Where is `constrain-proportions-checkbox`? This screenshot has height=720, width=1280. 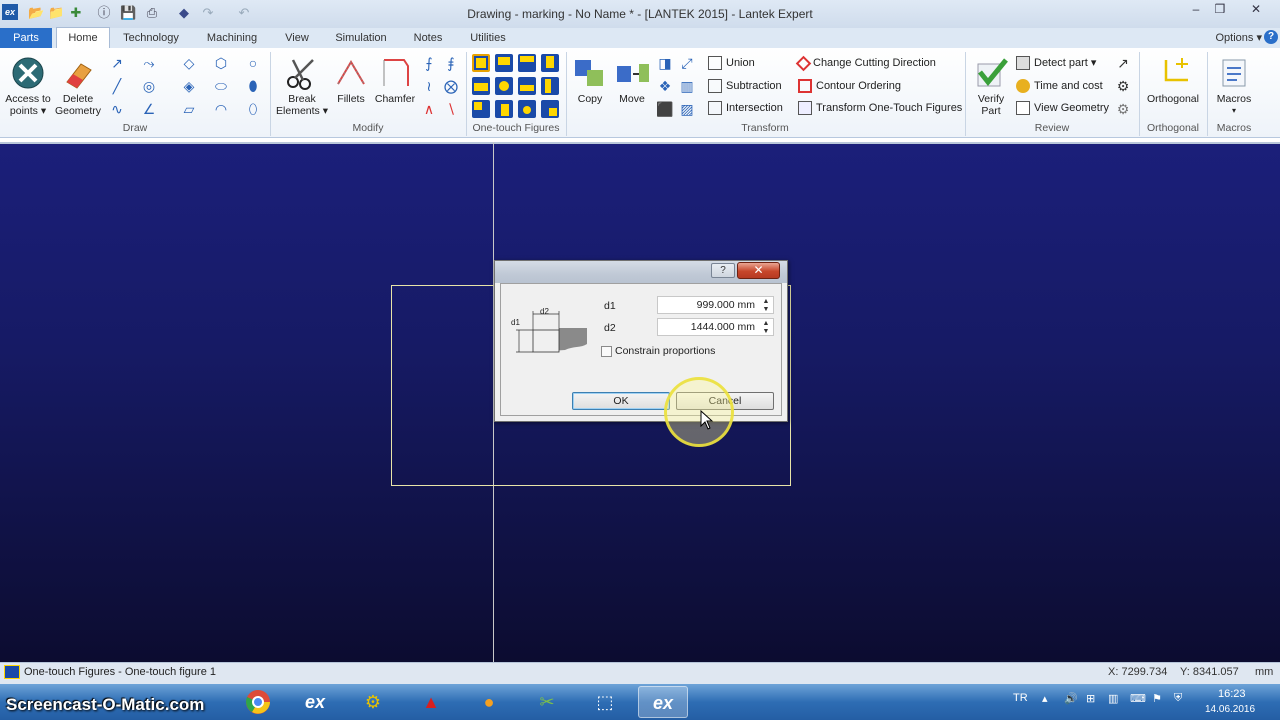
constrain-proportions-checkbox is located at coordinates (606, 351).